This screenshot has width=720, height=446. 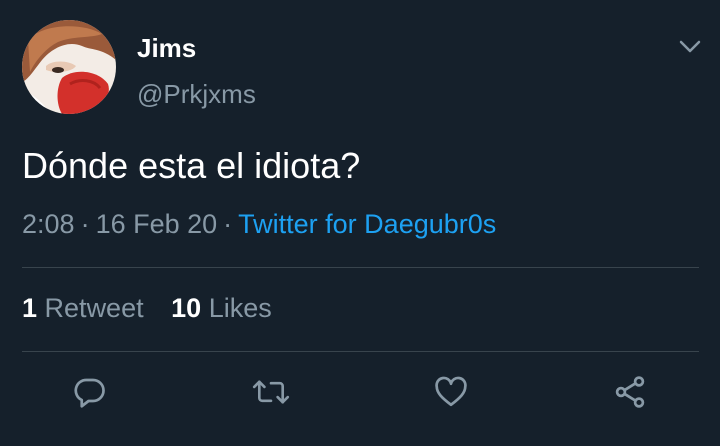 I want to click on like-icon, so click(x=451, y=391).